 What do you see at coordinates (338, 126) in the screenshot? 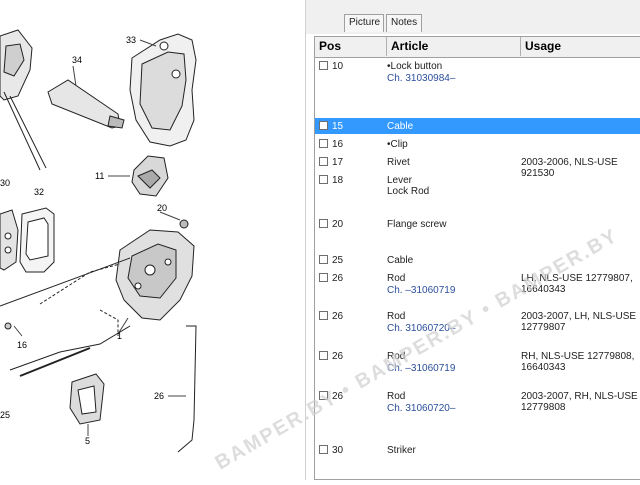
I see `row-pos: 15` at bounding box center [338, 126].